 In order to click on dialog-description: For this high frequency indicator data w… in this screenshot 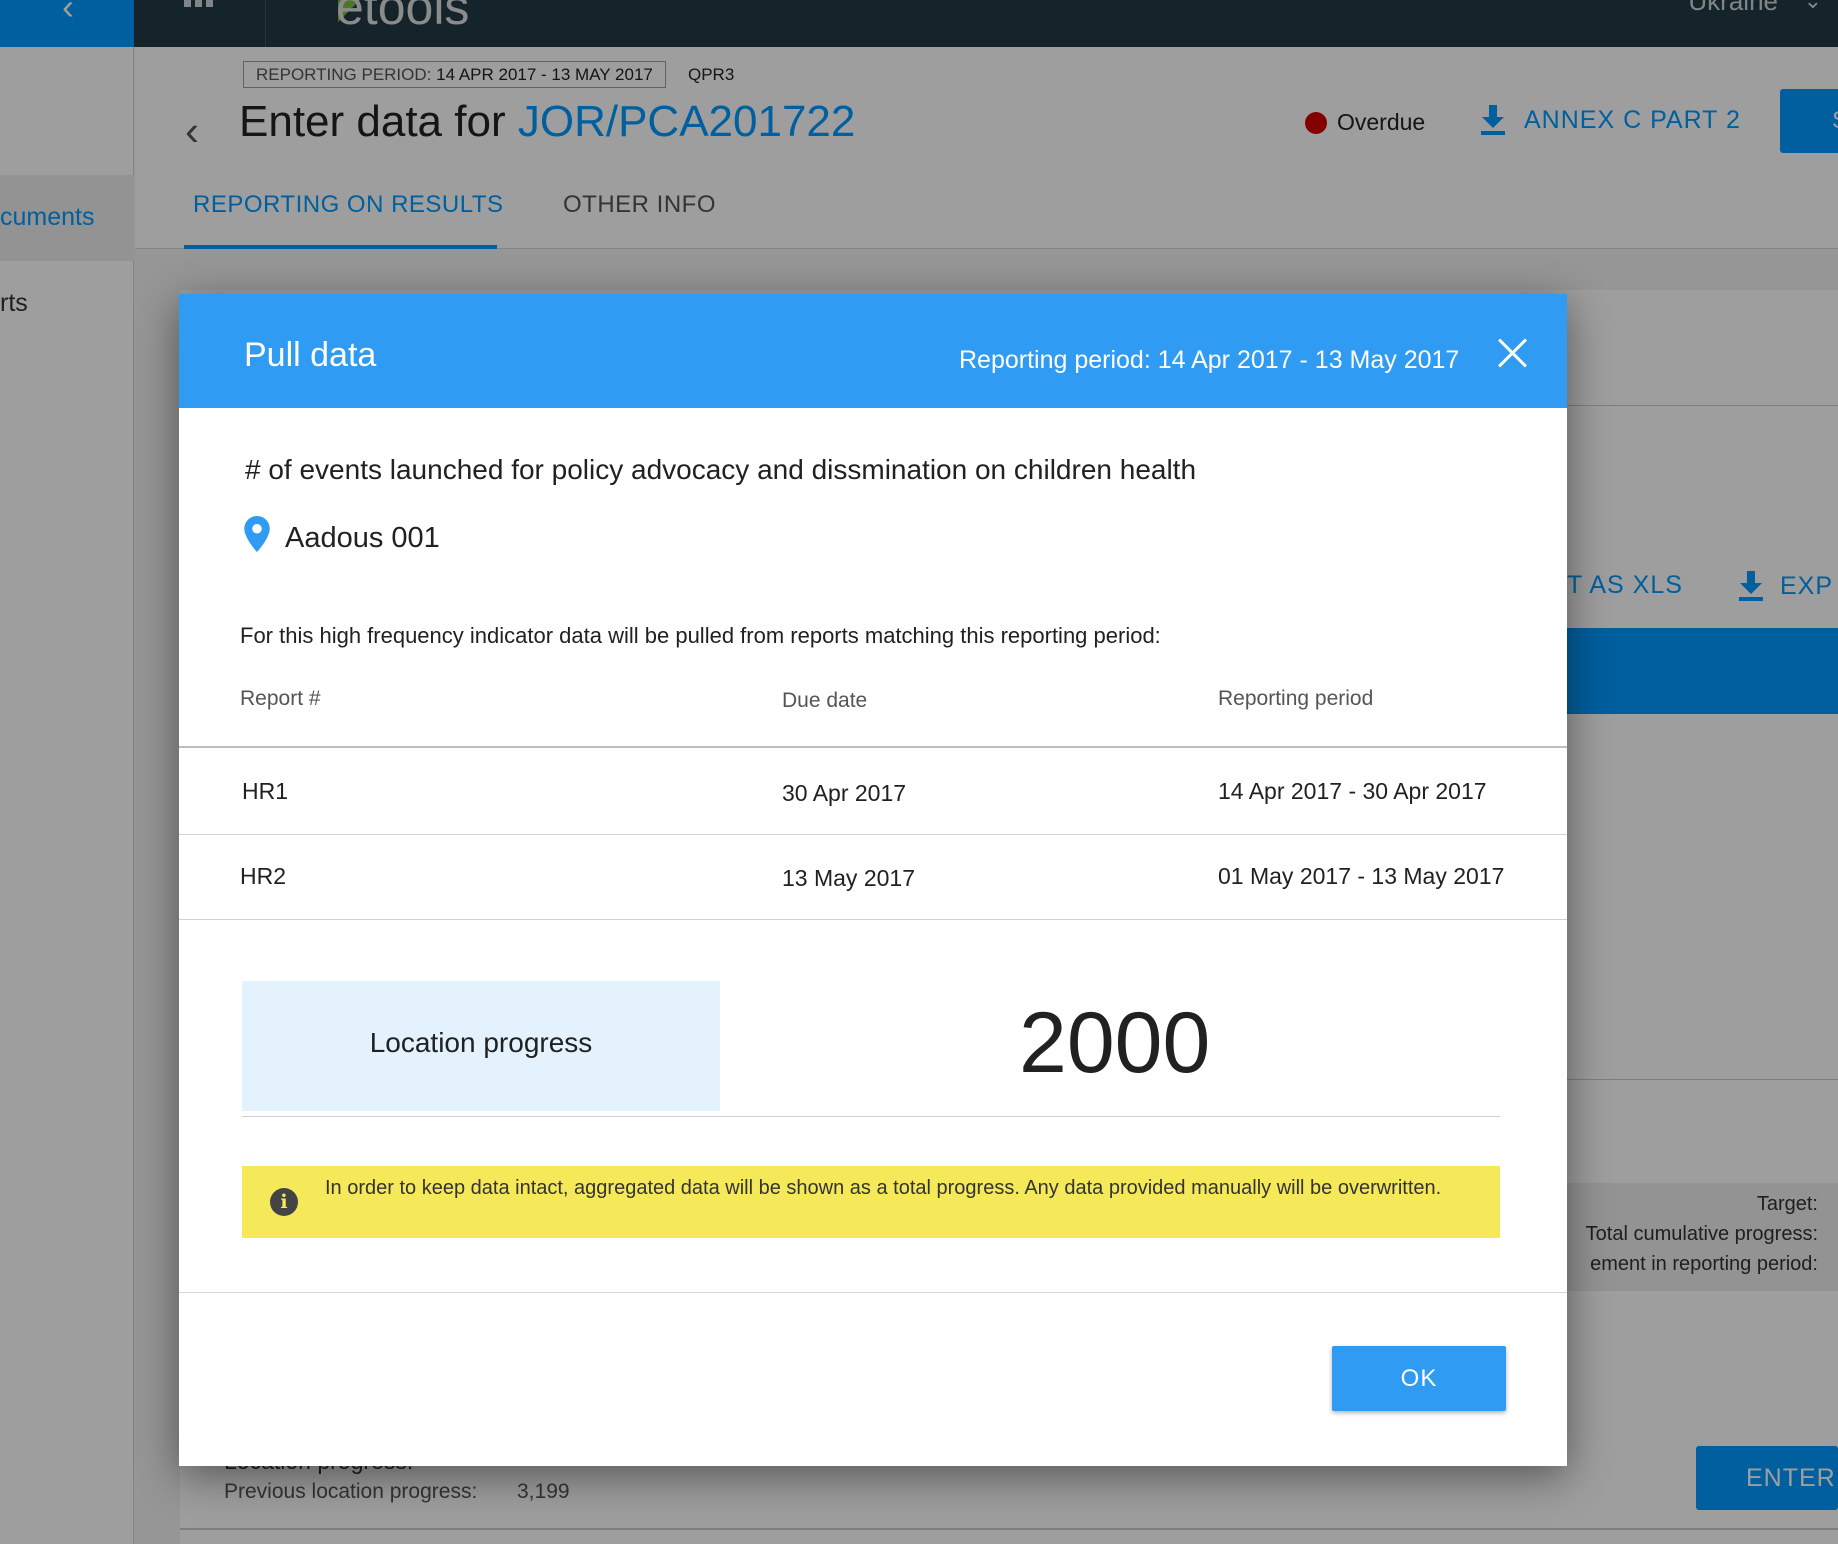, I will do `click(700, 635)`.